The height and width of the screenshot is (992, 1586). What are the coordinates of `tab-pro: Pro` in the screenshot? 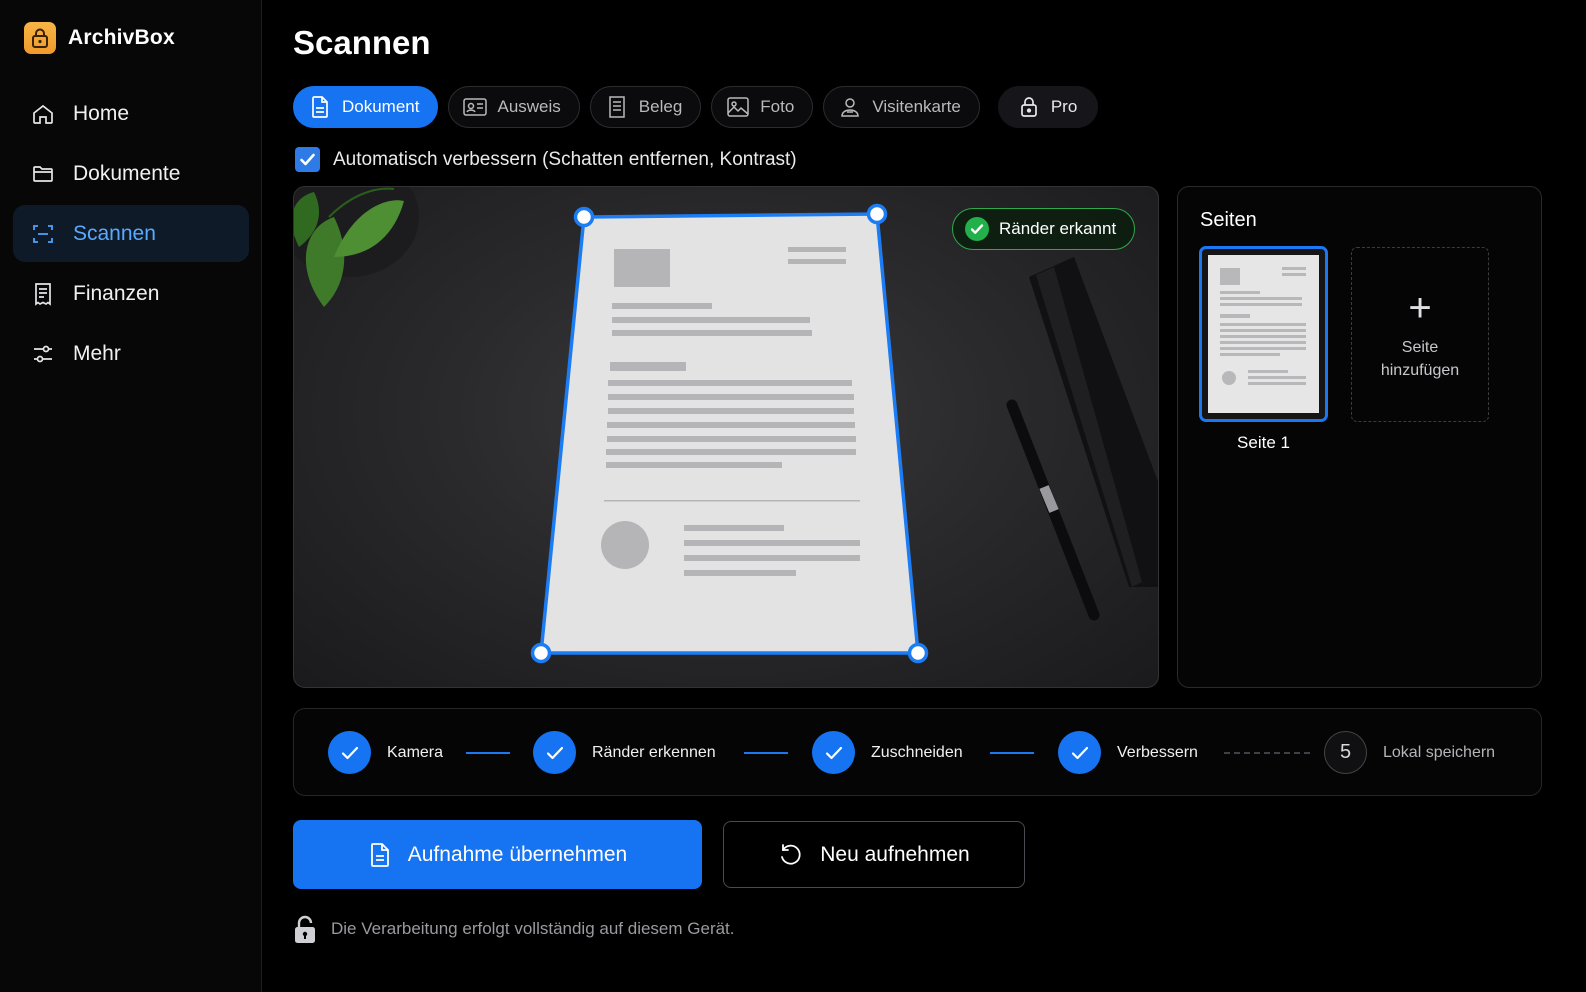 It's located at (1048, 107).